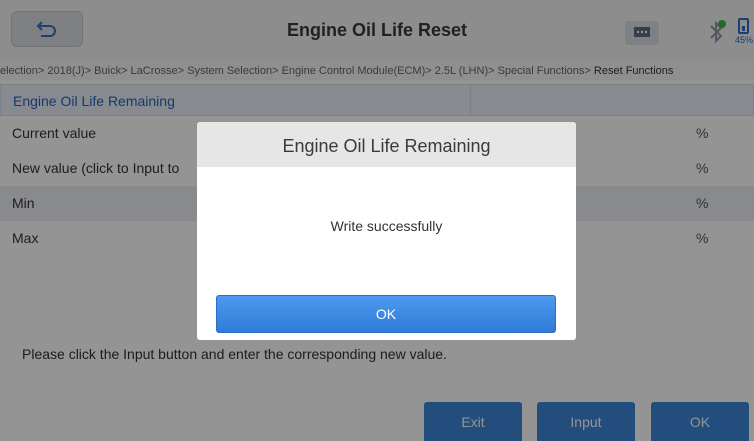 Image resolution: width=754 pixels, height=441 pixels. Describe the element at coordinates (386, 144) in the screenshot. I see `dialog-title: Engine Oil Life Remaining` at that location.